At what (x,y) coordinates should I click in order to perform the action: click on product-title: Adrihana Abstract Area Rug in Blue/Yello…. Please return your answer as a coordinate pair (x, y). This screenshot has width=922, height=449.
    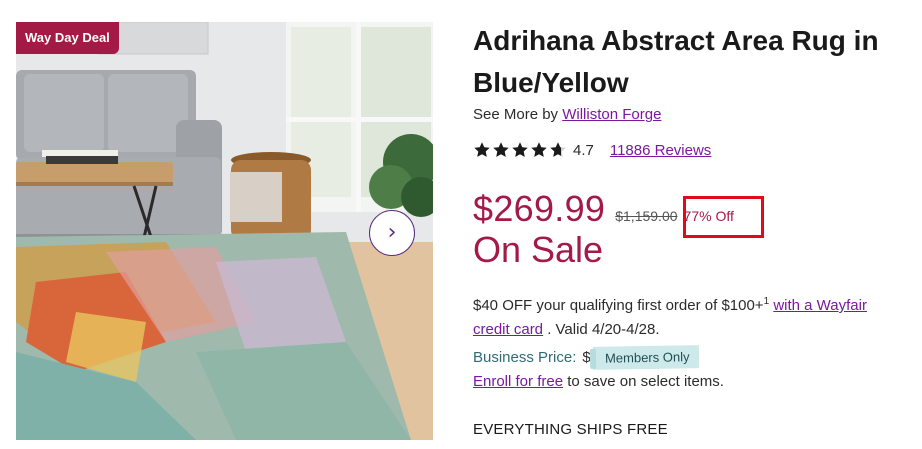
    Looking at the image, I should click on (676, 61).